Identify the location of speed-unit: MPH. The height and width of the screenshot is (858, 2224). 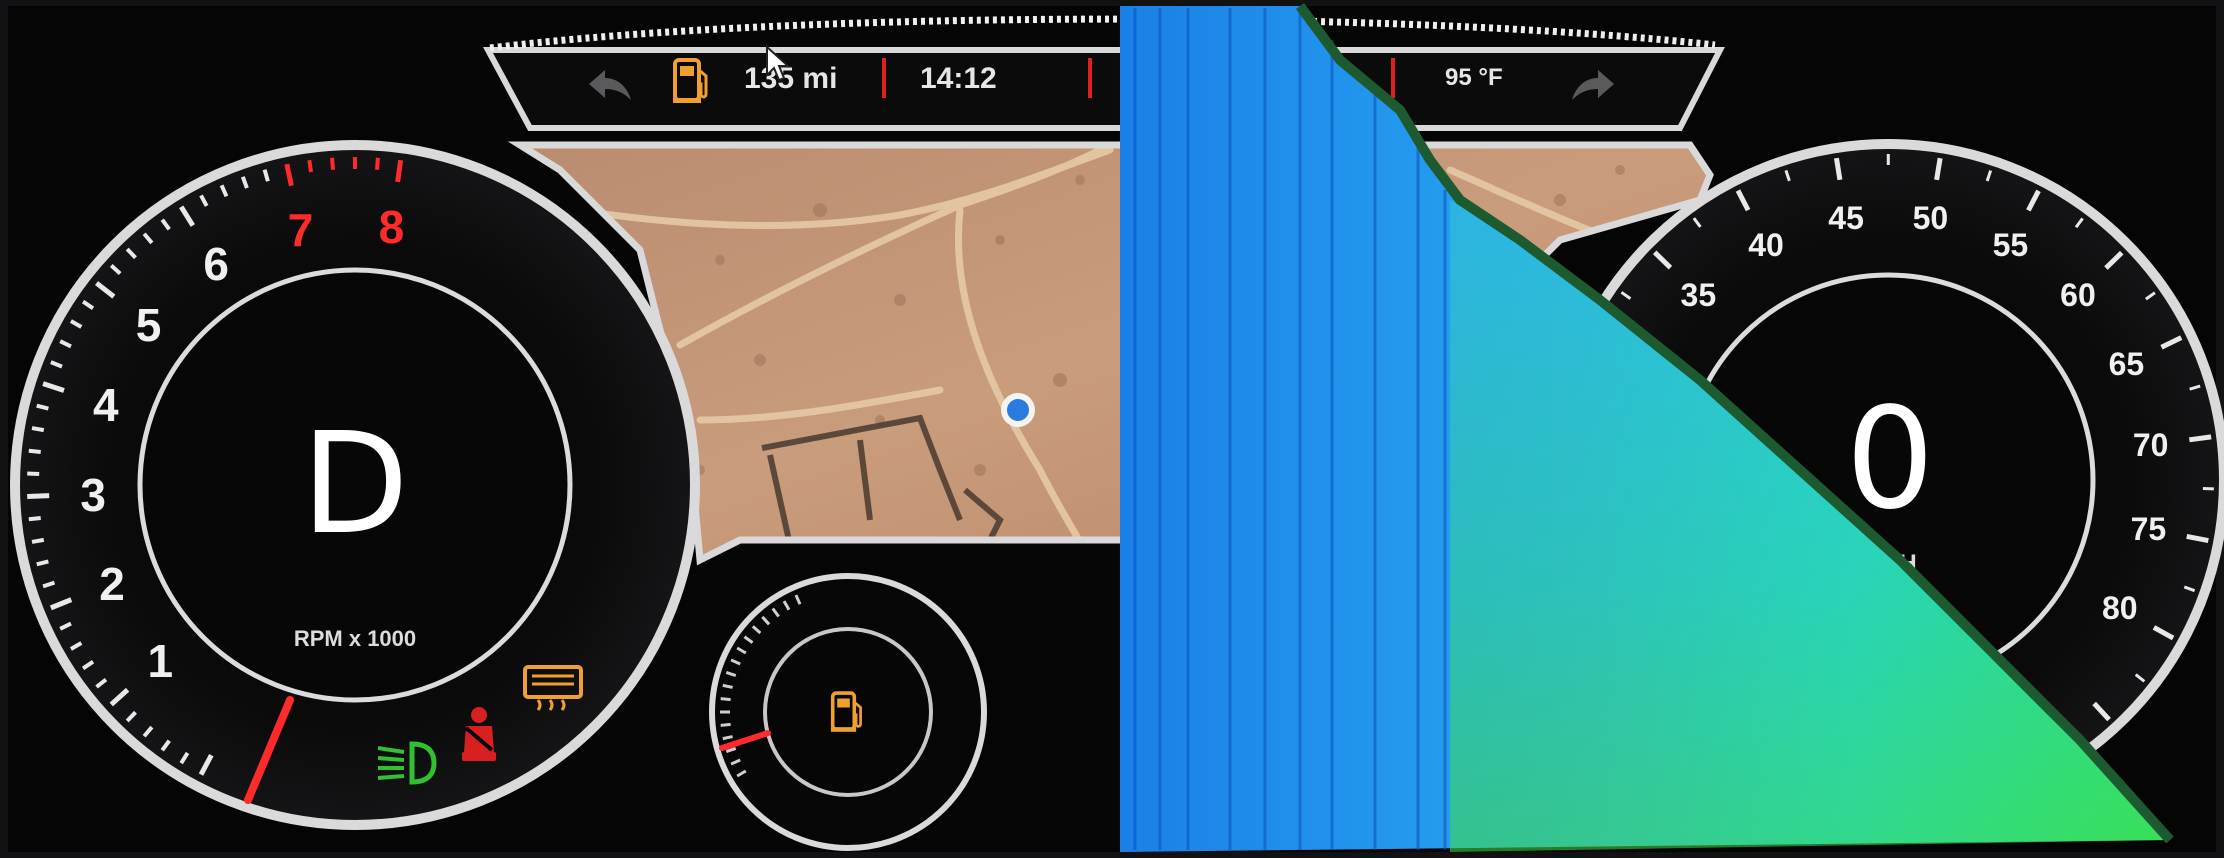
(1890, 563).